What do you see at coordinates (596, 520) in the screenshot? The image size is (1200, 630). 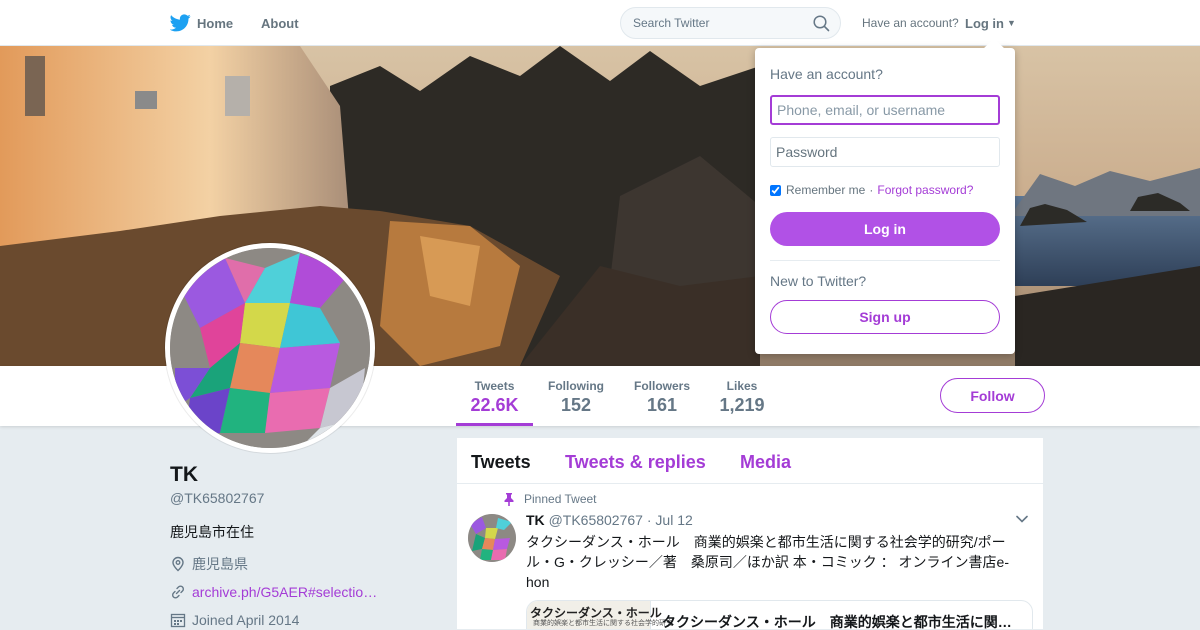 I see `tweet-author-handle: @TK65802767` at bounding box center [596, 520].